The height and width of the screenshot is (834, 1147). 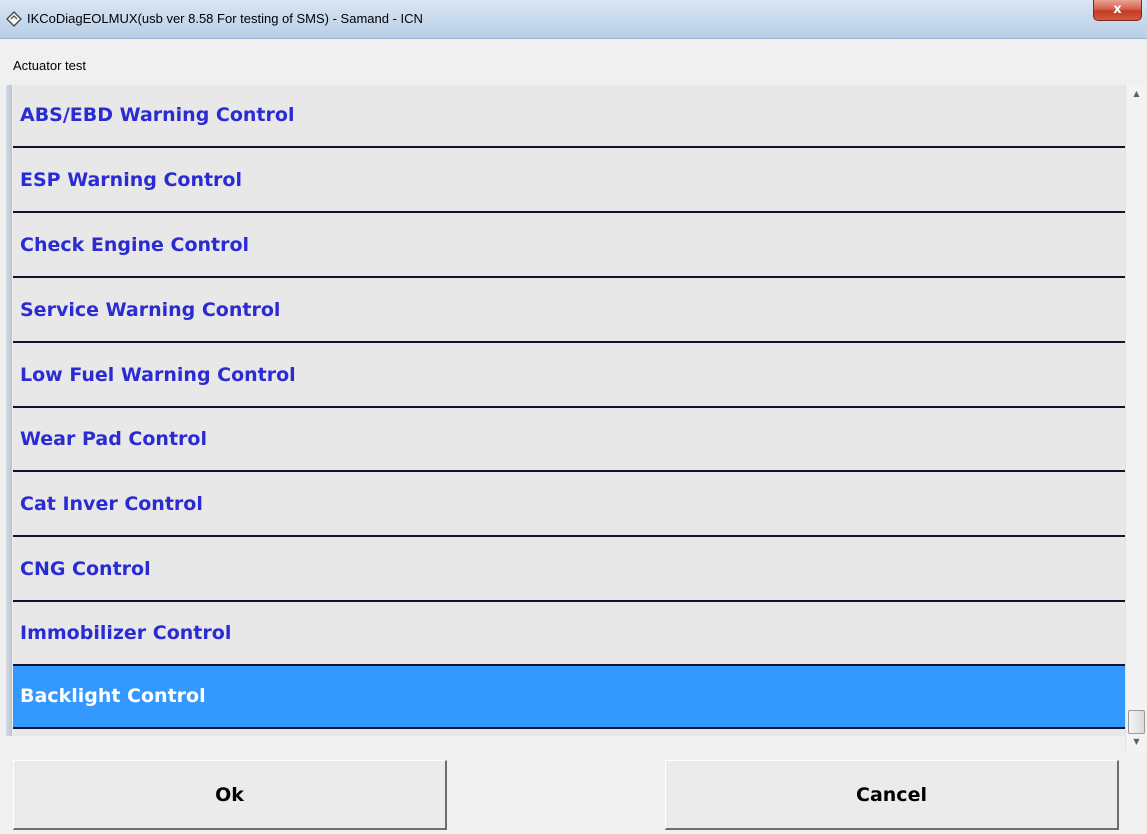 I want to click on list-item: Service Warning Control, so click(x=569, y=311).